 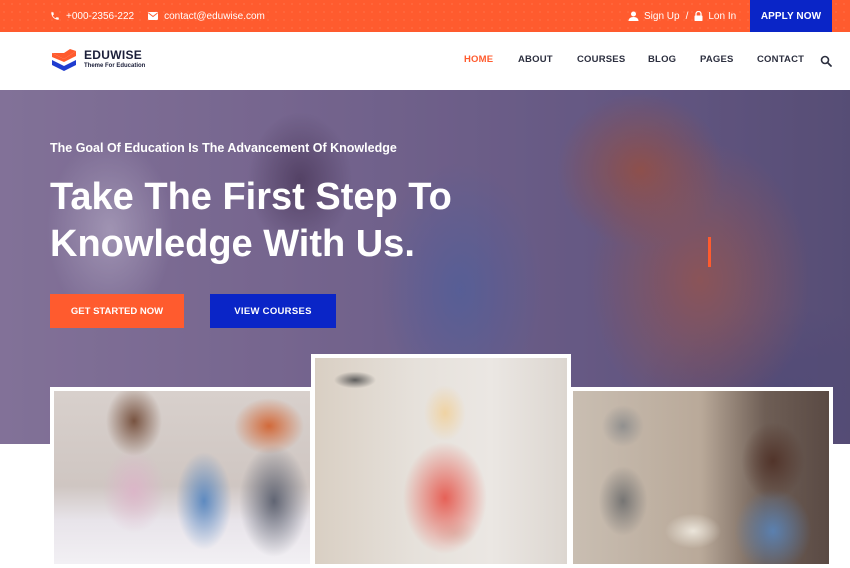 What do you see at coordinates (709, 252) in the screenshot?
I see `hero-accent-line` at bounding box center [709, 252].